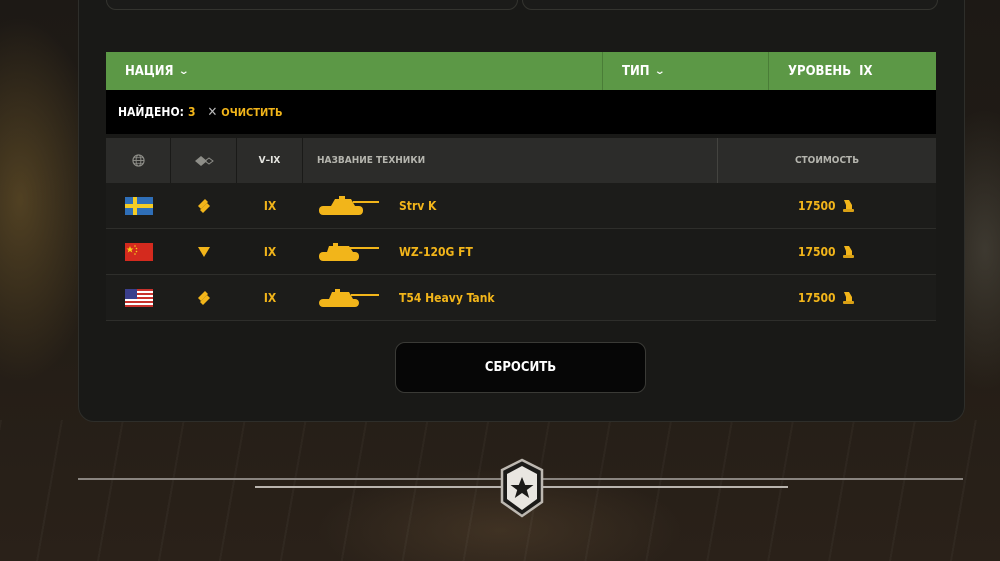  What do you see at coordinates (510, 297) in the screenshot?
I see `name-cell: T54 Heavy Tank` at bounding box center [510, 297].